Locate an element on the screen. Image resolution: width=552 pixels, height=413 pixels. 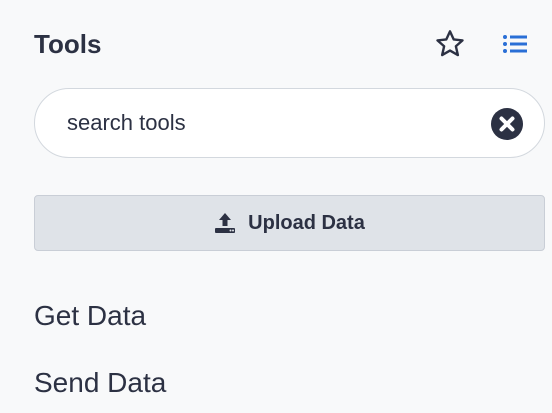
section-send-data: Send Data is located at coordinates (100, 383).